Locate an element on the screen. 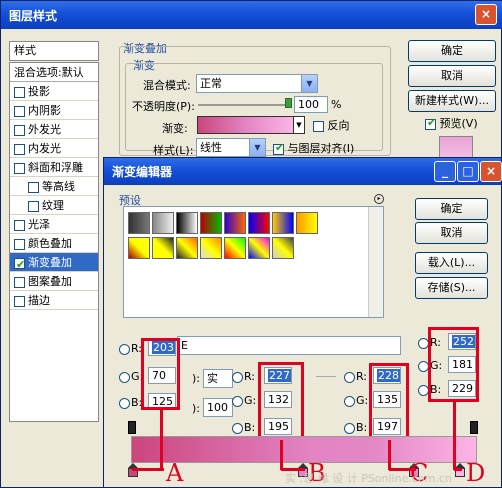 This screenshot has width=502, height=488. divider is located at coordinates (326, 376).